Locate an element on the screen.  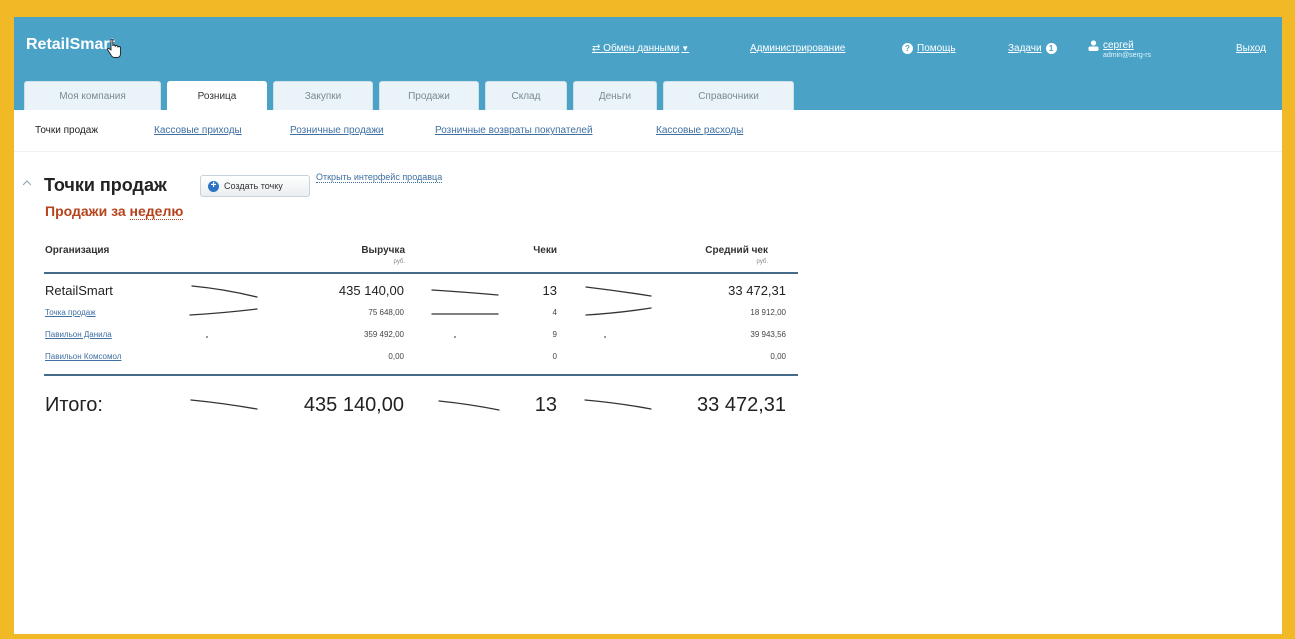
annotation-strokes is located at coordinates (420, 348).